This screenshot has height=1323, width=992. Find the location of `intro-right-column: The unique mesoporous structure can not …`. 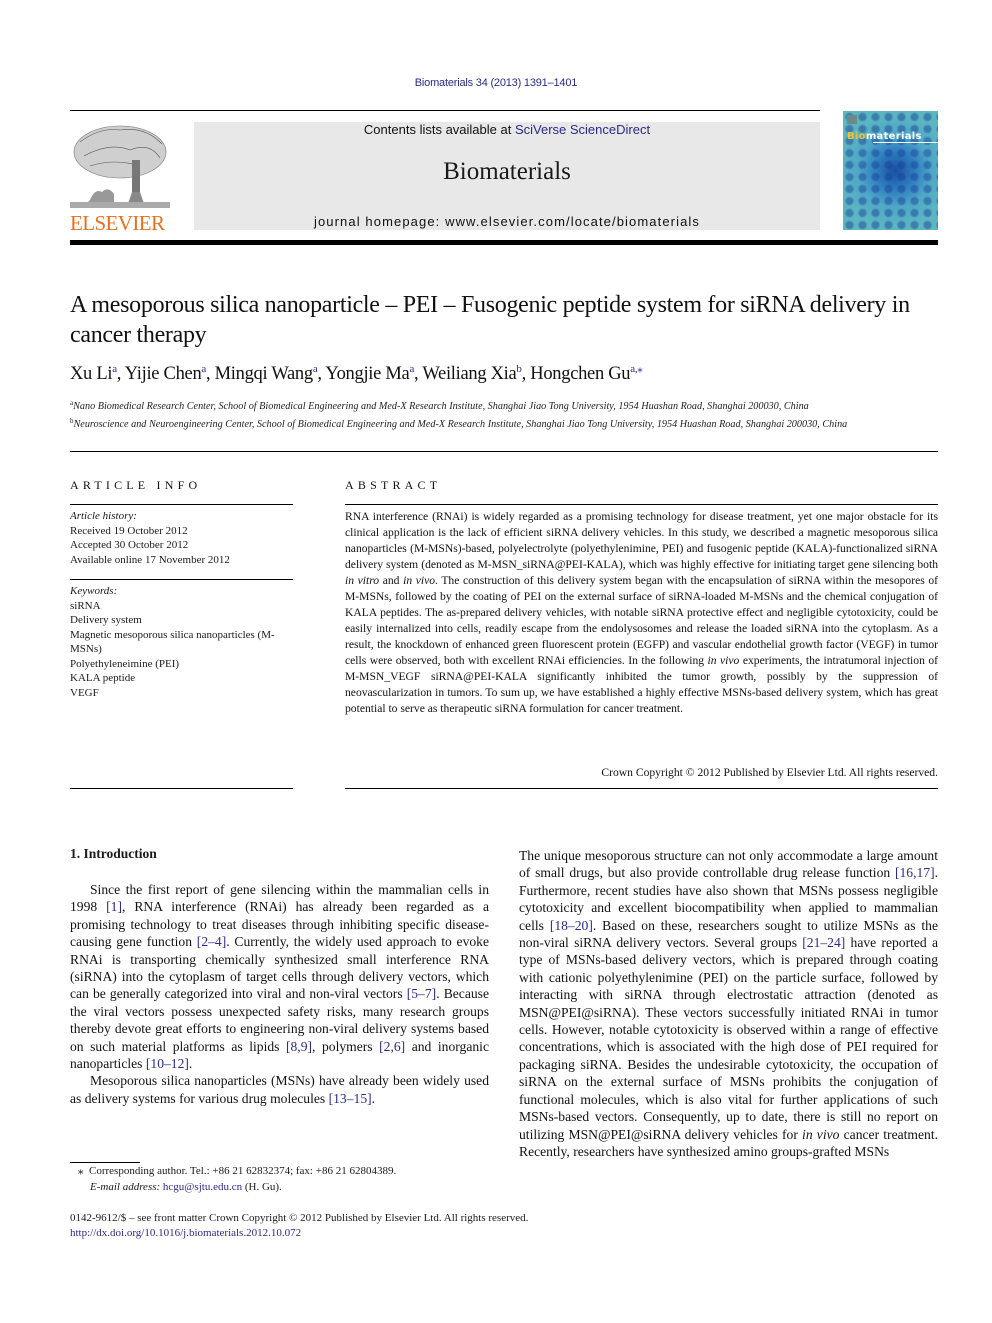

intro-right-column: The unique mesoporous structure can not … is located at coordinates (728, 1003).